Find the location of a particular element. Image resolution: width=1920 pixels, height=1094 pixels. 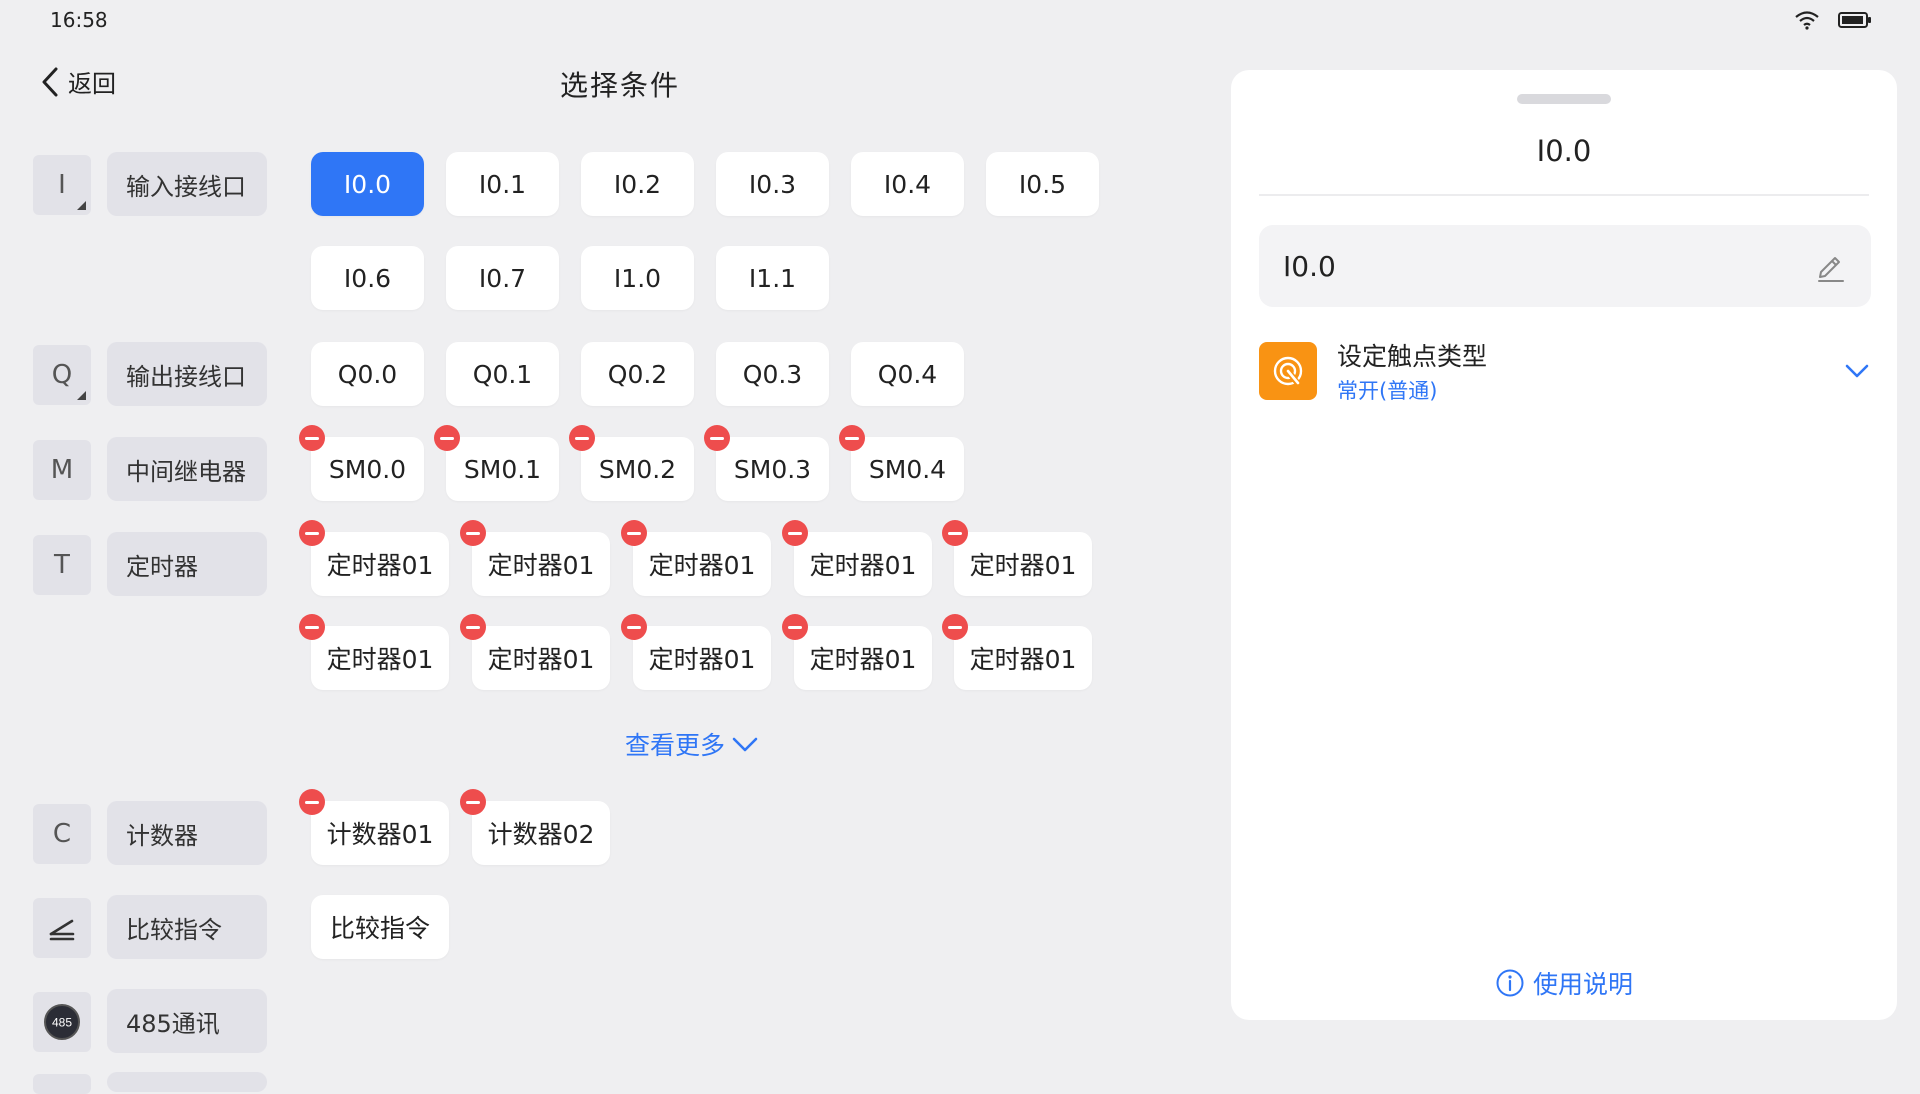

category-t-key: T is located at coordinates (62, 565).